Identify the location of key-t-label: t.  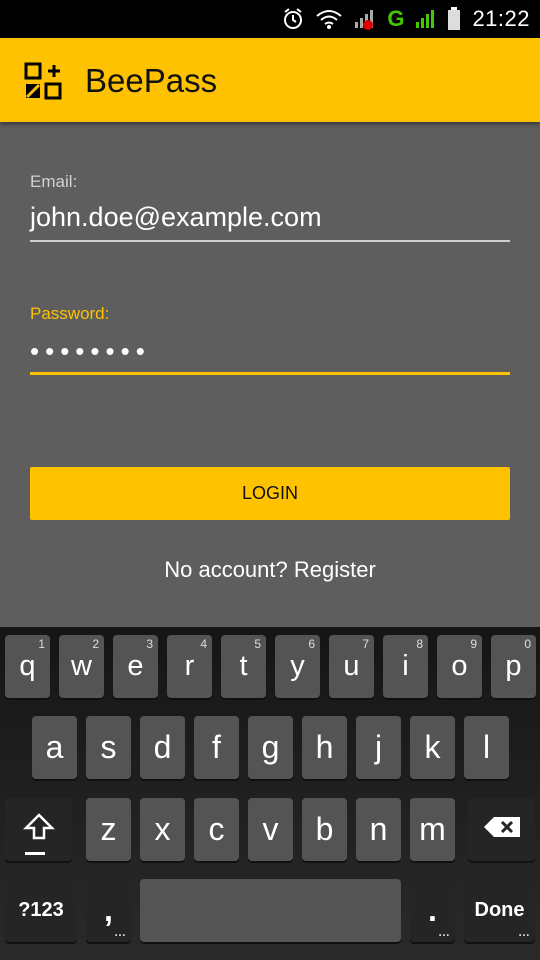
(243, 666).